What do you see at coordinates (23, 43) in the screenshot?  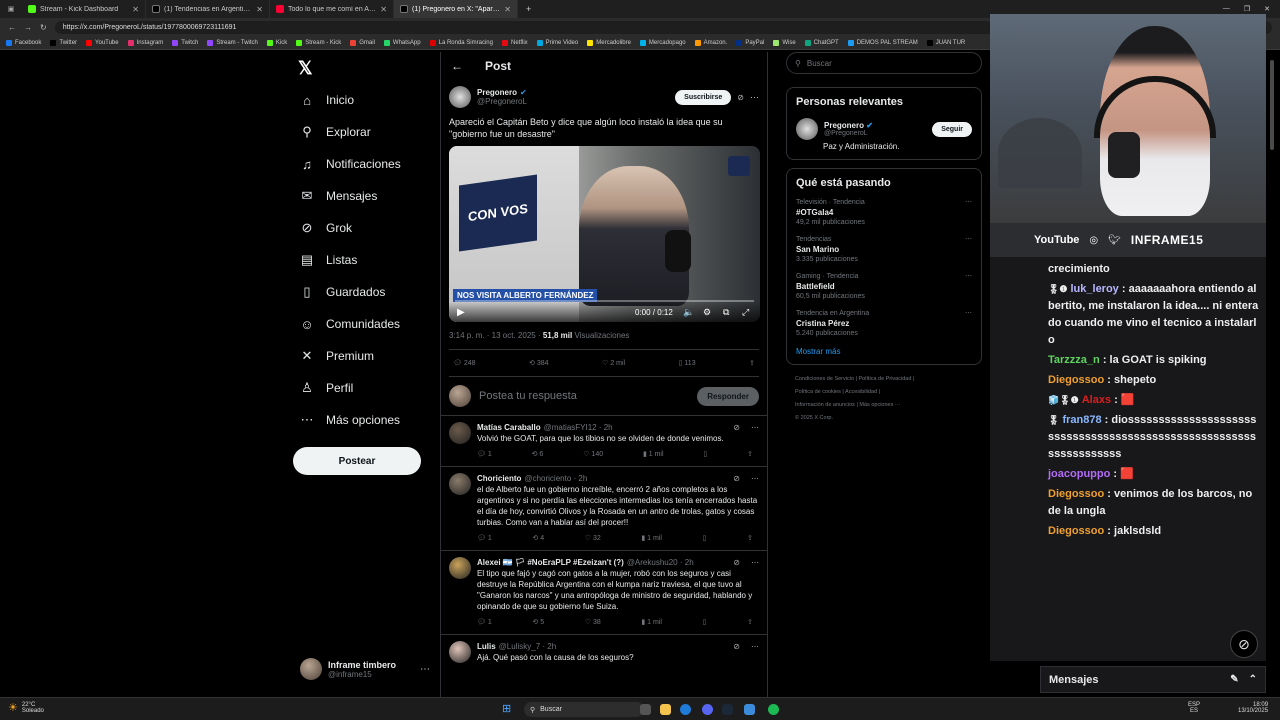 I see `bookmark-item: Facebook` at bounding box center [23, 43].